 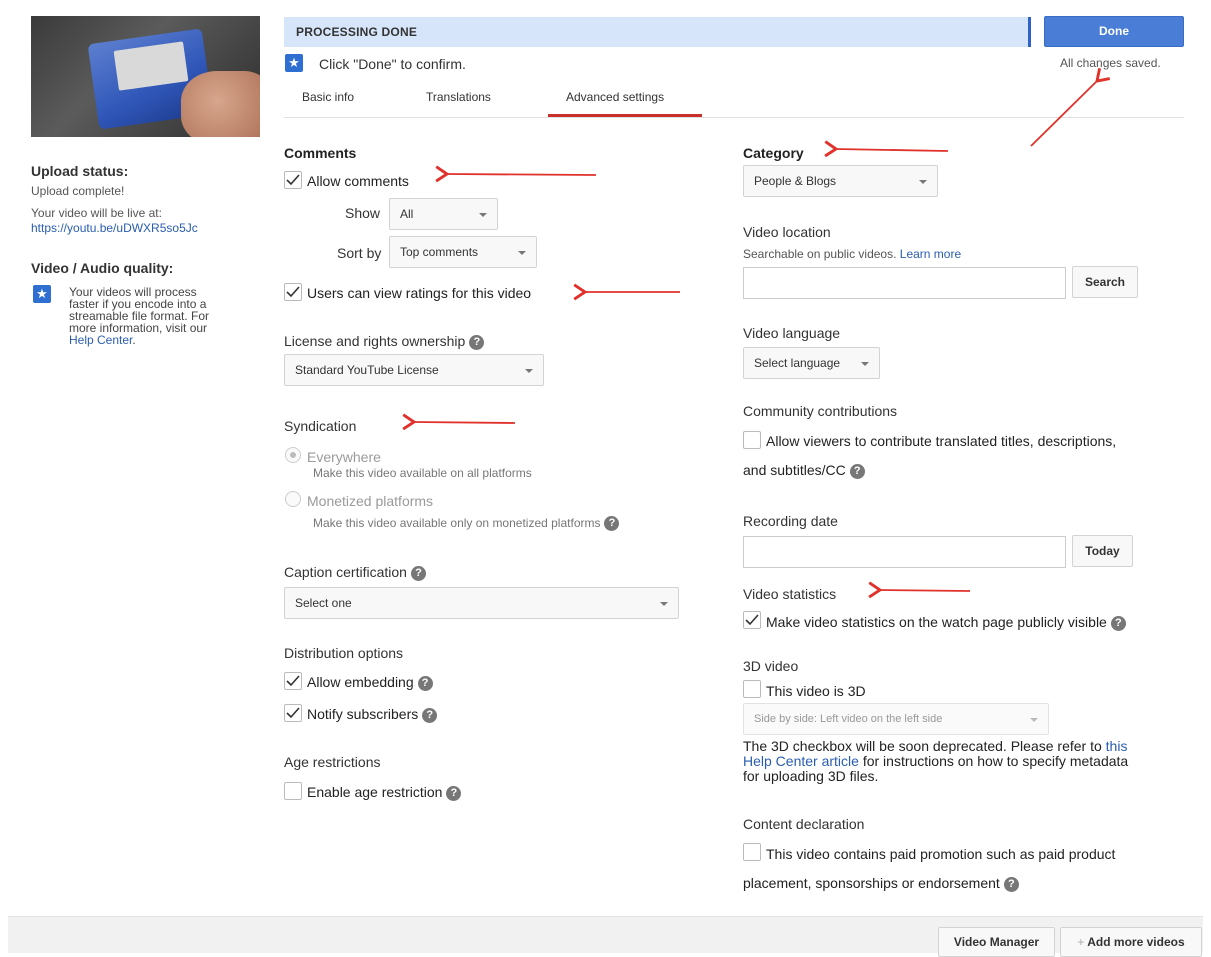 What do you see at coordinates (752, 689) in the screenshot?
I see `3d-checkbox` at bounding box center [752, 689].